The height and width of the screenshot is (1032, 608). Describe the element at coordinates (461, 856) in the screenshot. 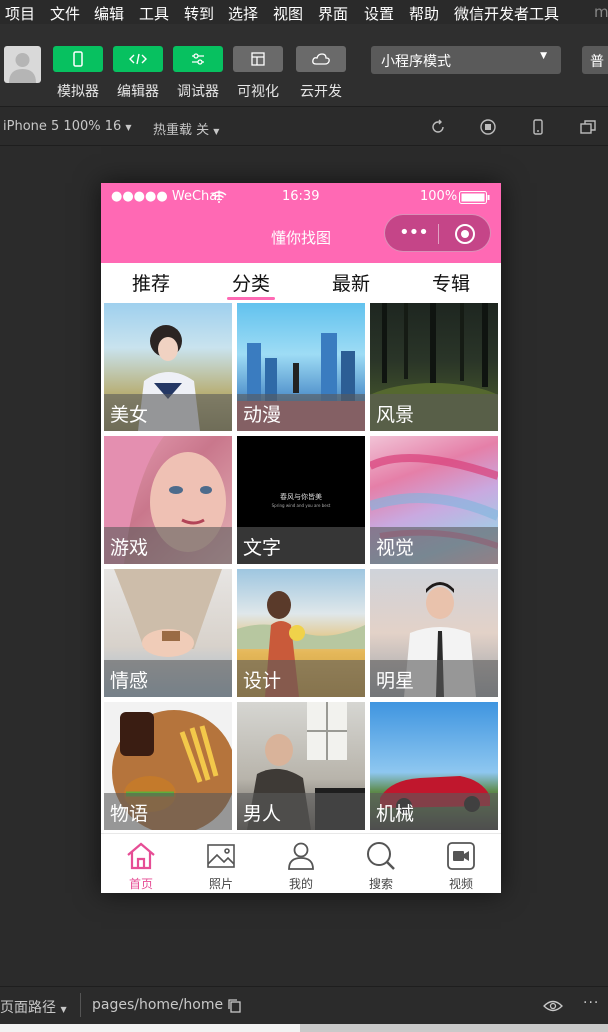

I see `video-icon` at that location.